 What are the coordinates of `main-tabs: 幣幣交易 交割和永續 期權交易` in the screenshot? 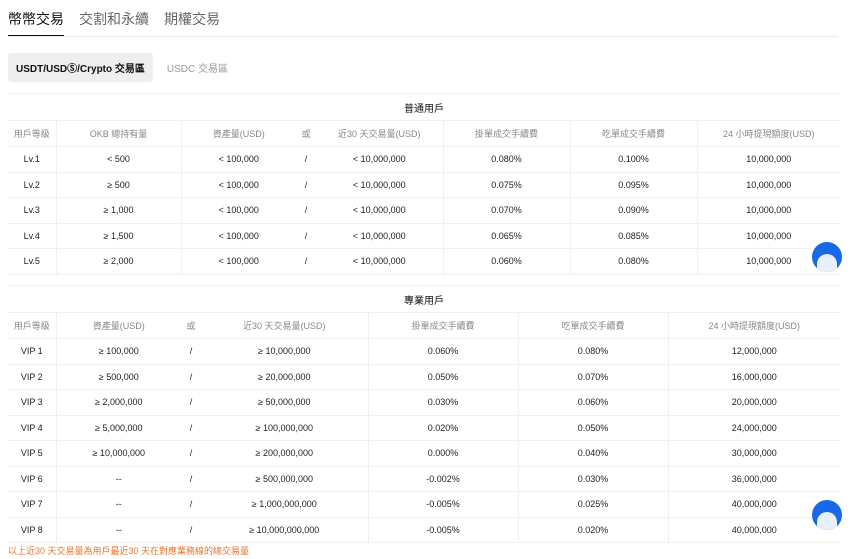 It's located at (114, 24).